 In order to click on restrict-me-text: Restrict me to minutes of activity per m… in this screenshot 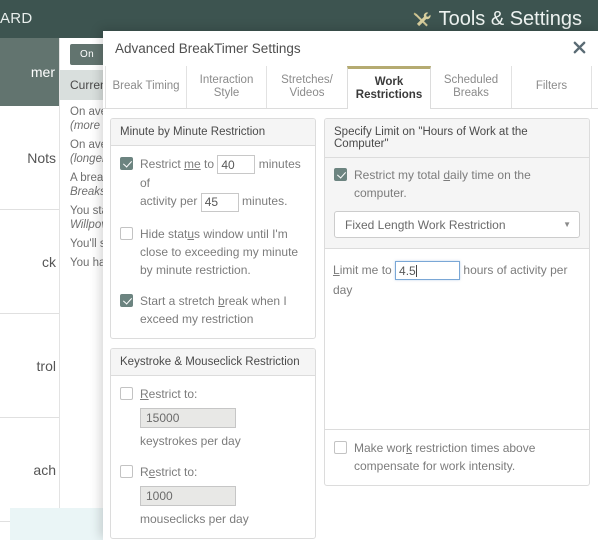, I will do `click(222, 183)`.